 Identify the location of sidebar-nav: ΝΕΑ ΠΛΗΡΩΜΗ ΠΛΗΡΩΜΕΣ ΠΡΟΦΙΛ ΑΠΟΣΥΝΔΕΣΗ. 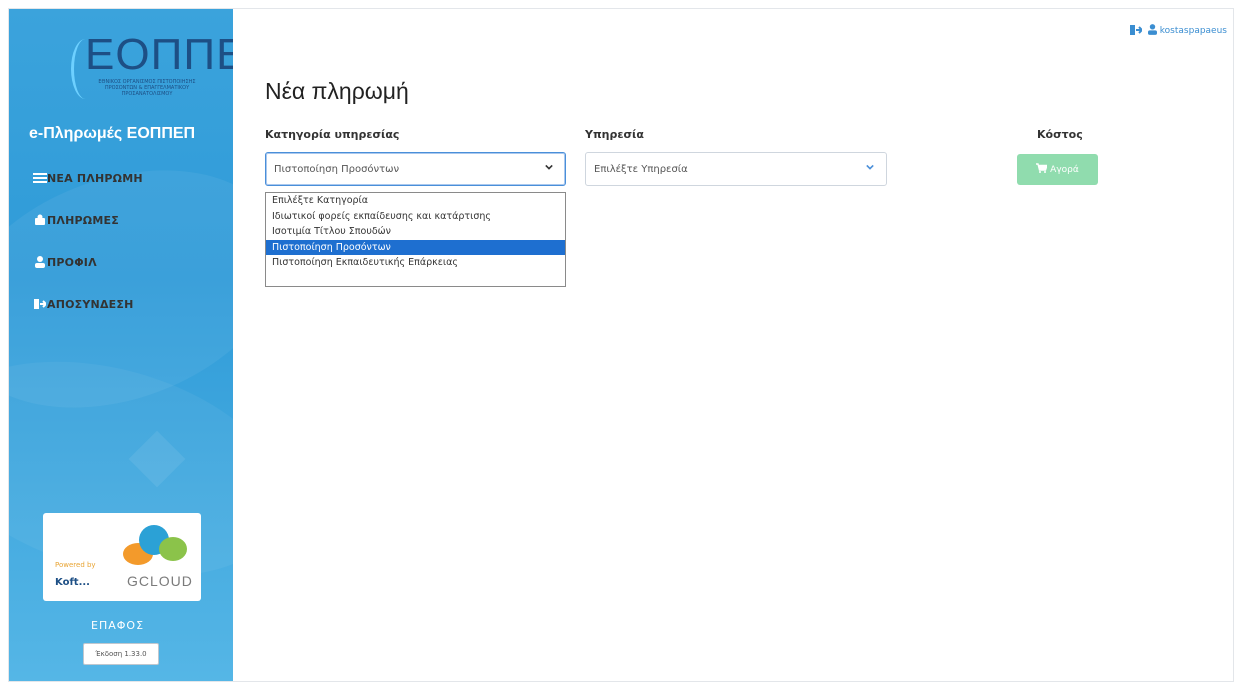
(129, 252).